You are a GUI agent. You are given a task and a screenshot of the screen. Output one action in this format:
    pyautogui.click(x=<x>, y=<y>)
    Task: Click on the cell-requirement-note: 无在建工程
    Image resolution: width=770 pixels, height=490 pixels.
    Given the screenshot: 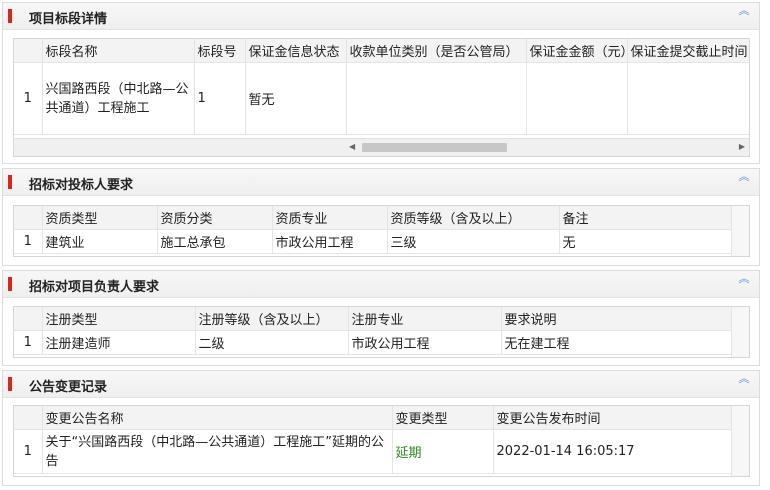 What is the action you would take?
    pyautogui.click(x=617, y=342)
    